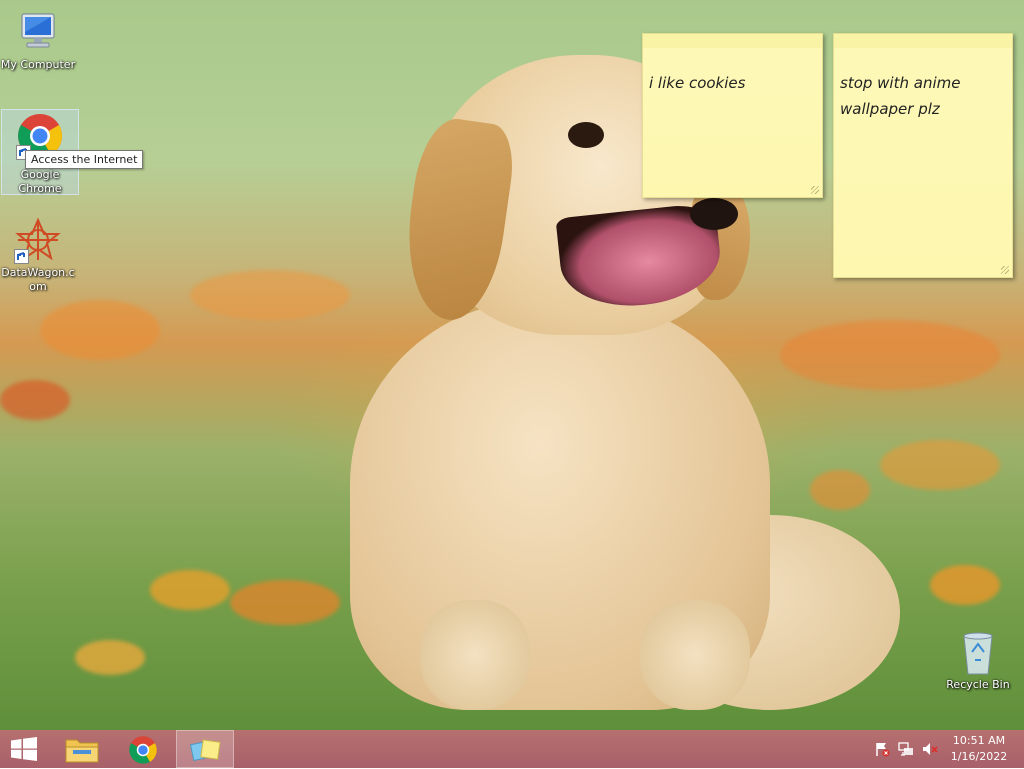 The image size is (1024, 769). What do you see at coordinates (586, 135) in the screenshot?
I see `puppy-eye` at bounding box center [586, 135].